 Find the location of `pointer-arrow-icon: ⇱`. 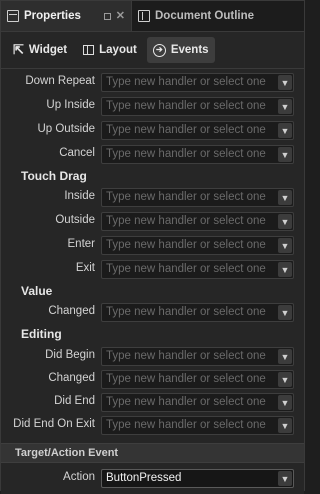

pointer-arrow-icon: ⇱ is located at coordinates (18, 49).